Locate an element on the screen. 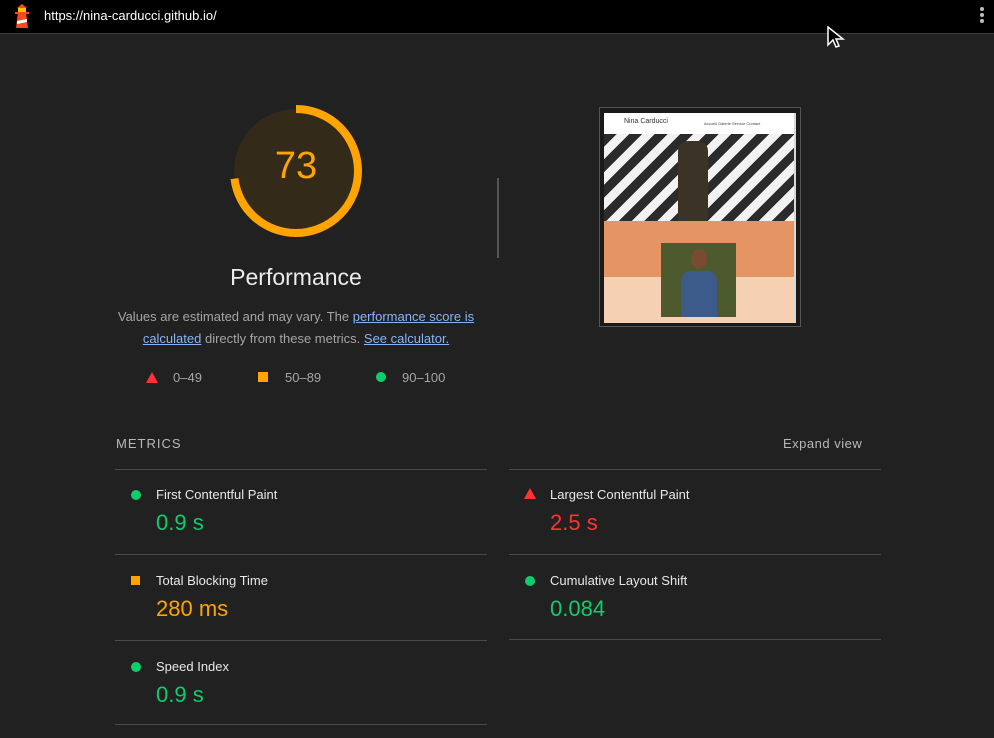 This screenshot has width=994, height=738. vertical-divider is located at coordinates (498, 218).